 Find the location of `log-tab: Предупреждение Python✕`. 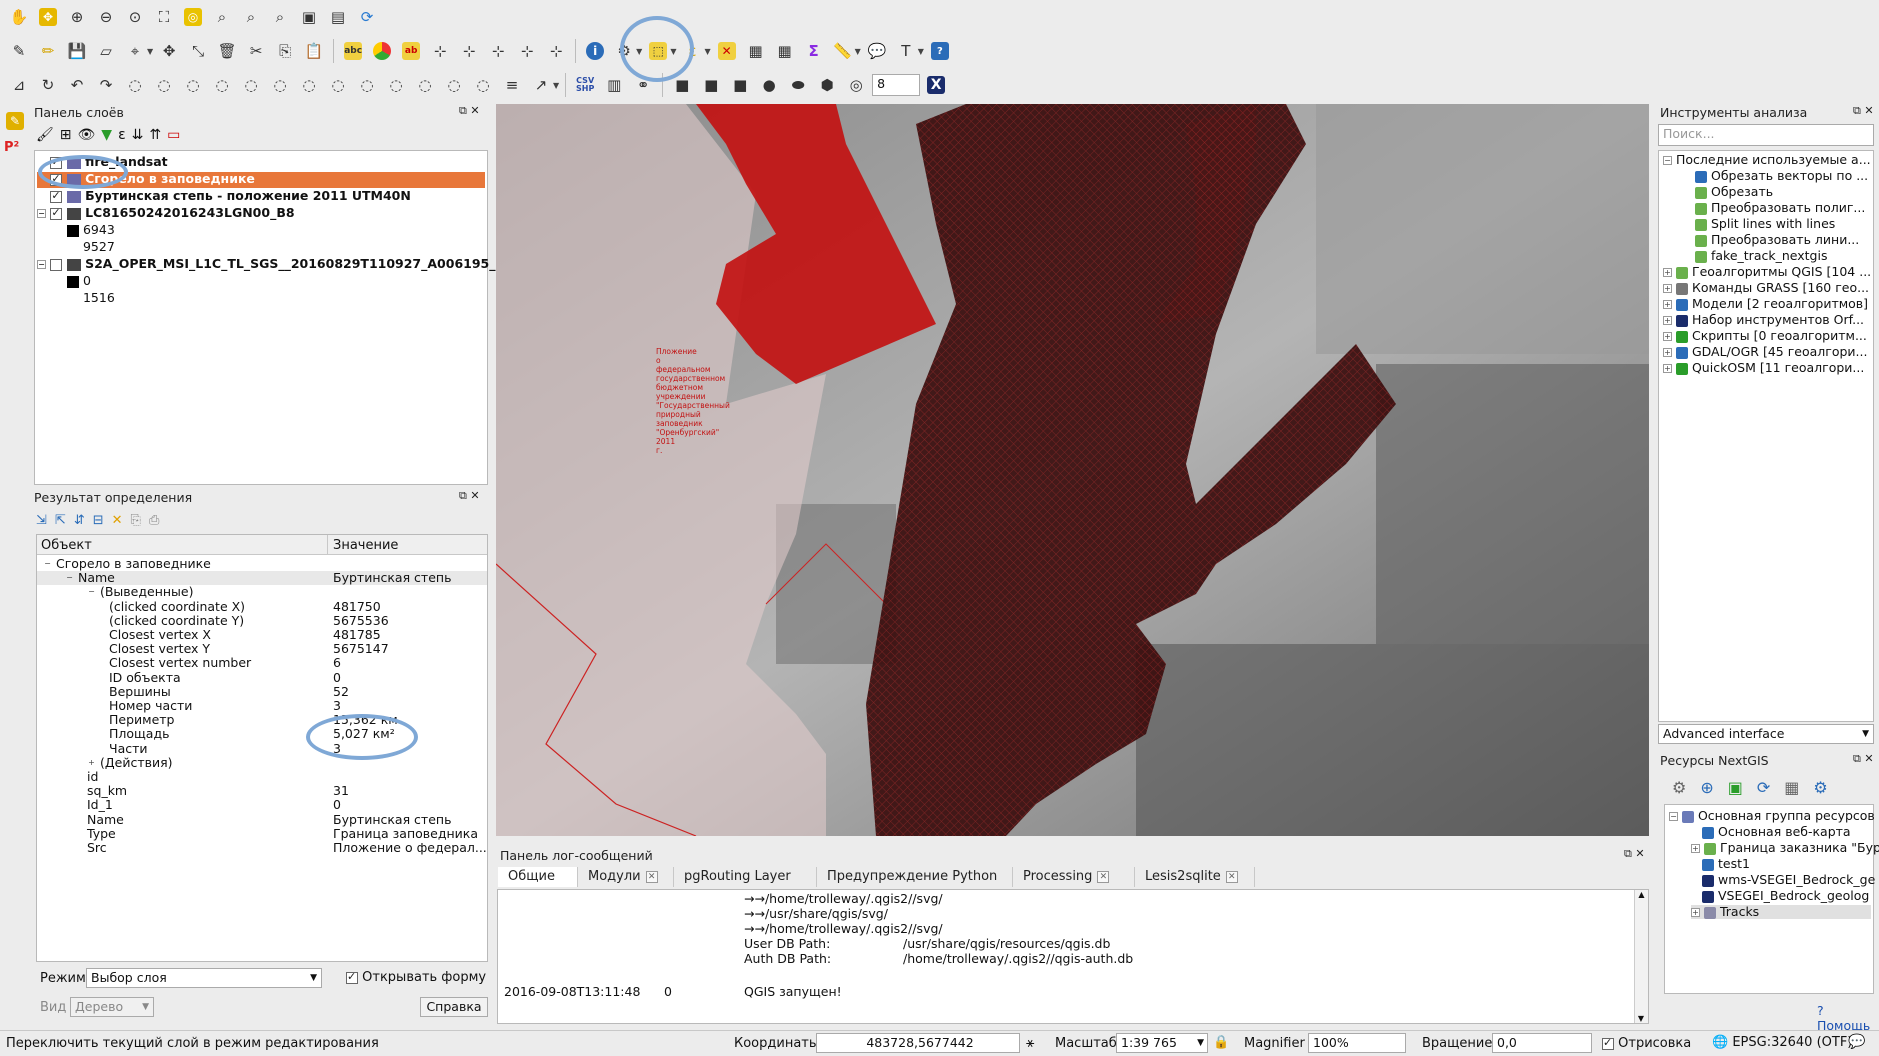

log-tab: Предупреждение Python✕ is located at coordinates (915, 885).